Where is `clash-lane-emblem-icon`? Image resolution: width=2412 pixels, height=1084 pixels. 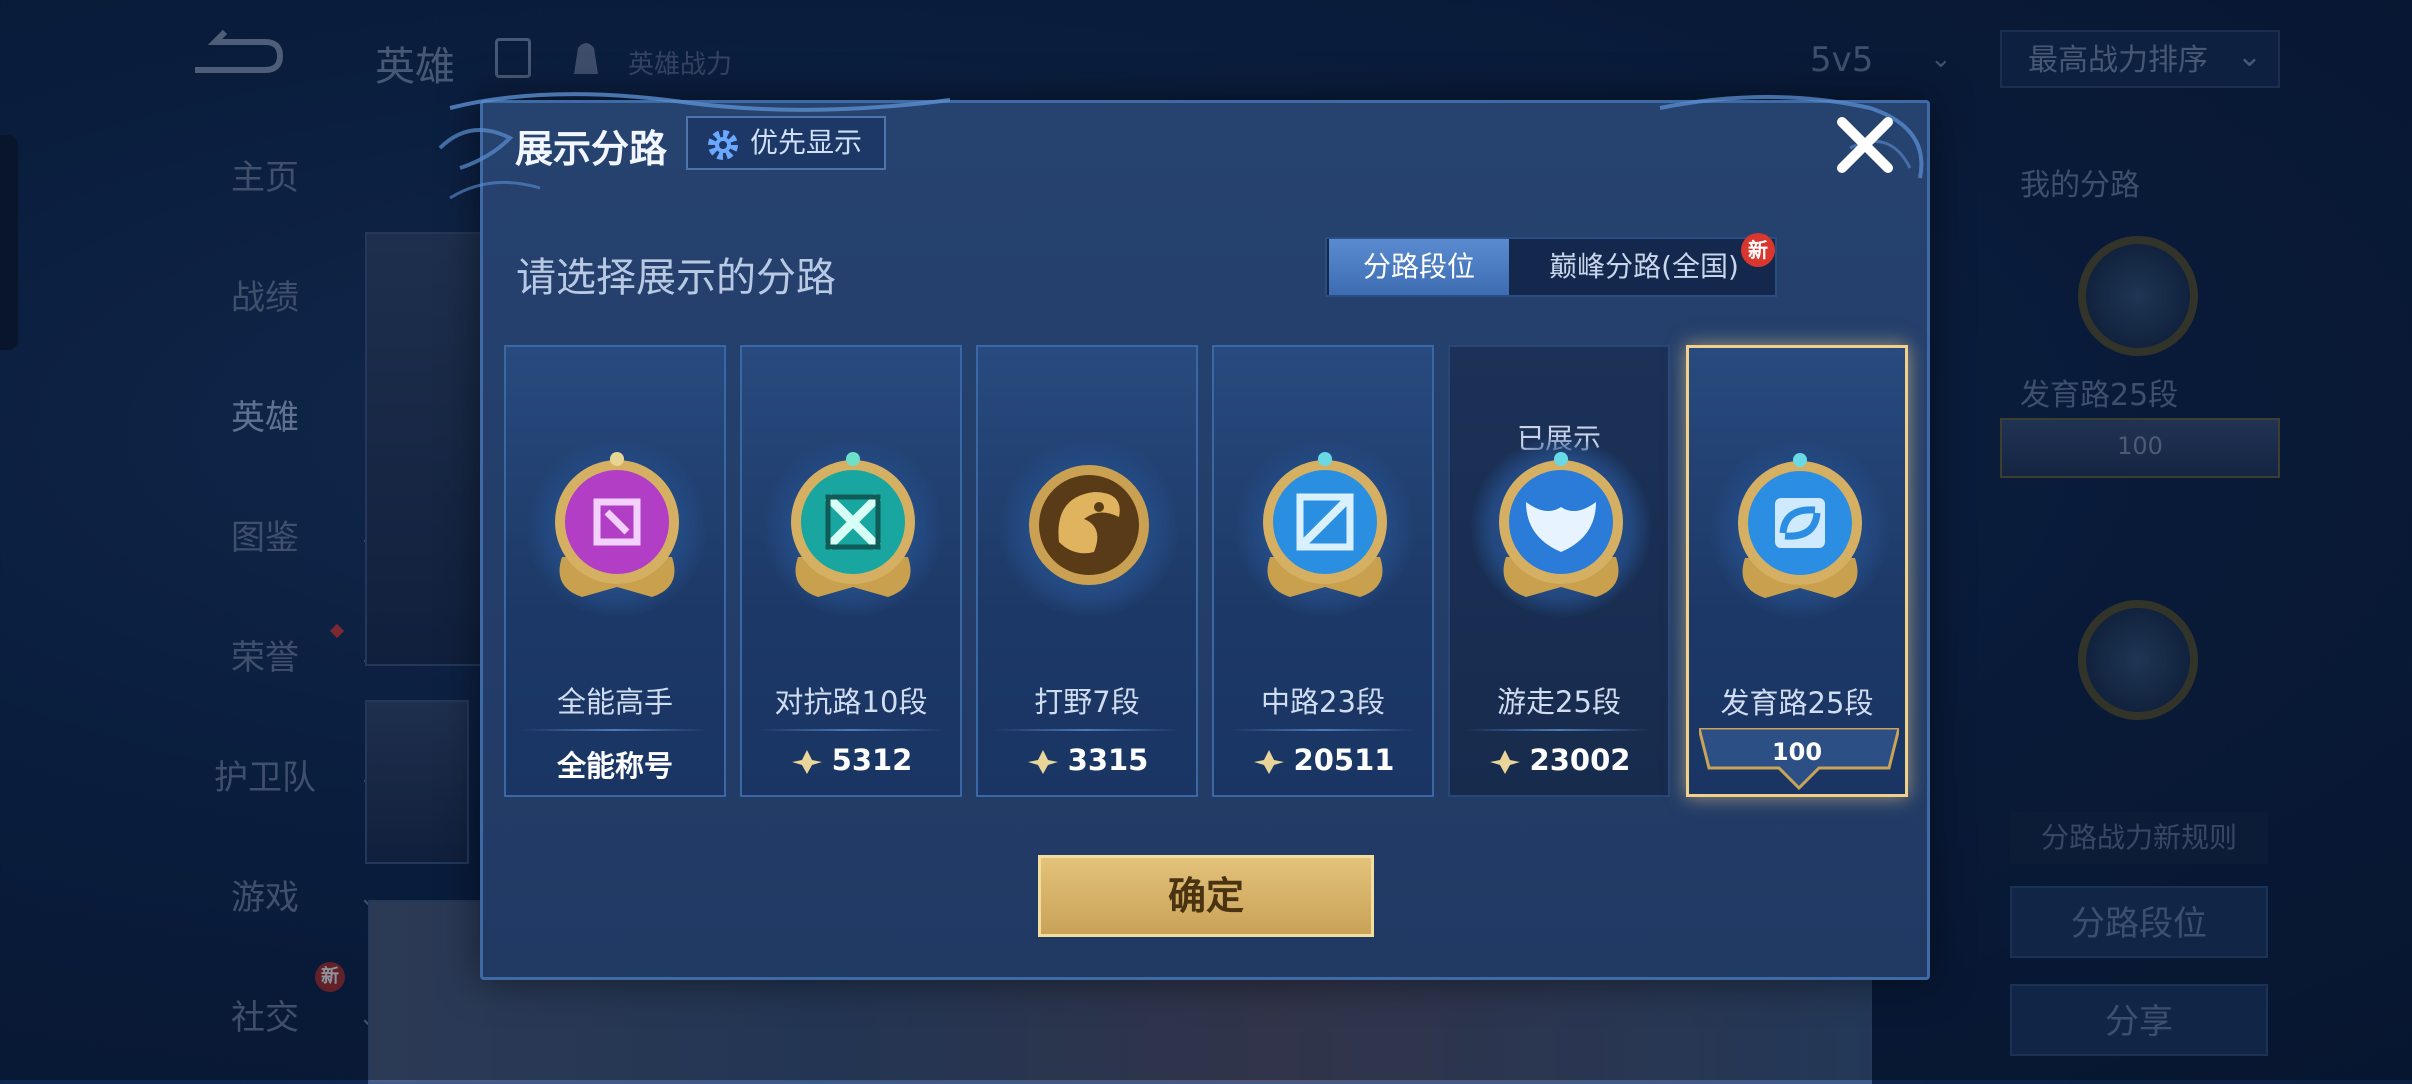
clash-lane-emblem-icon is located at coordinates (853, 524).